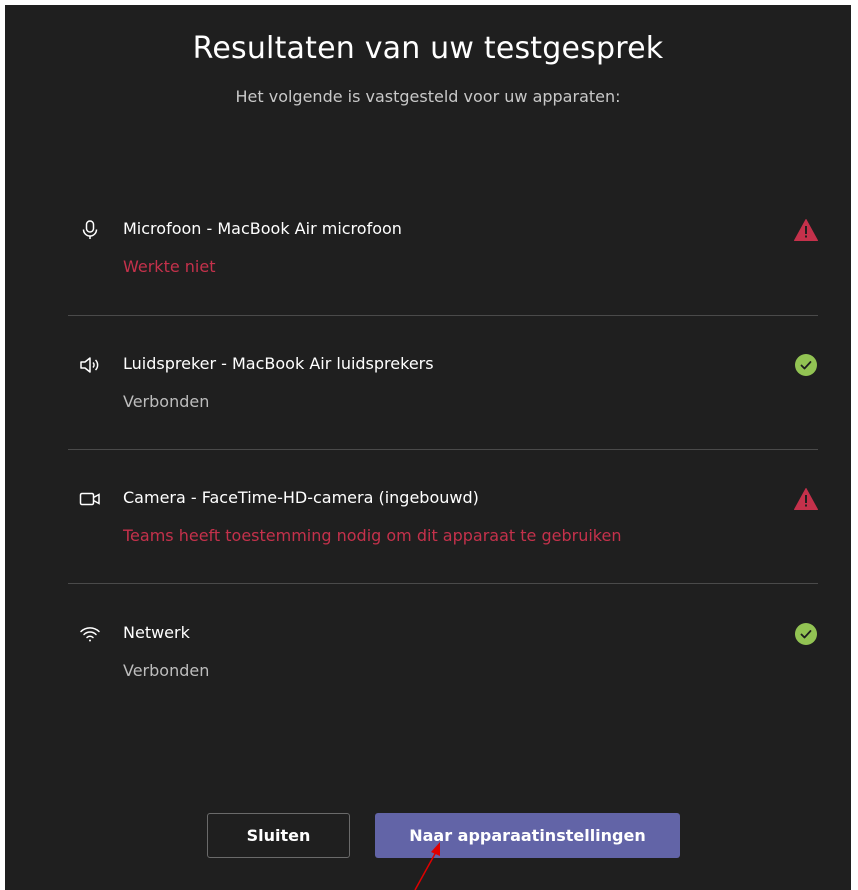 This screenshot has height=890, width=858. Describe the element at coordinates (428, 48) in the screenshot. I see `dialog-title: Resultaten van uw testgesprek` at that location.